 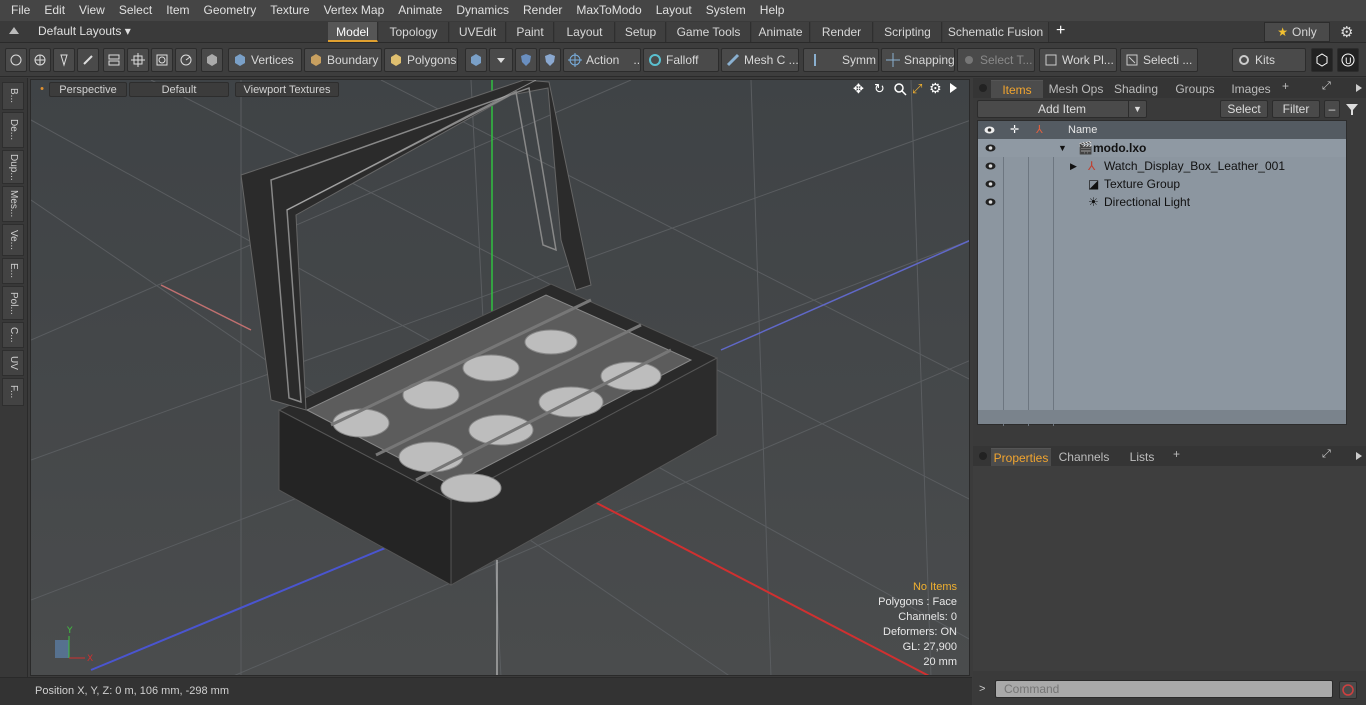 I want to click on menu-maxtomodo: MaxToModo, so click(x=608, y=10).